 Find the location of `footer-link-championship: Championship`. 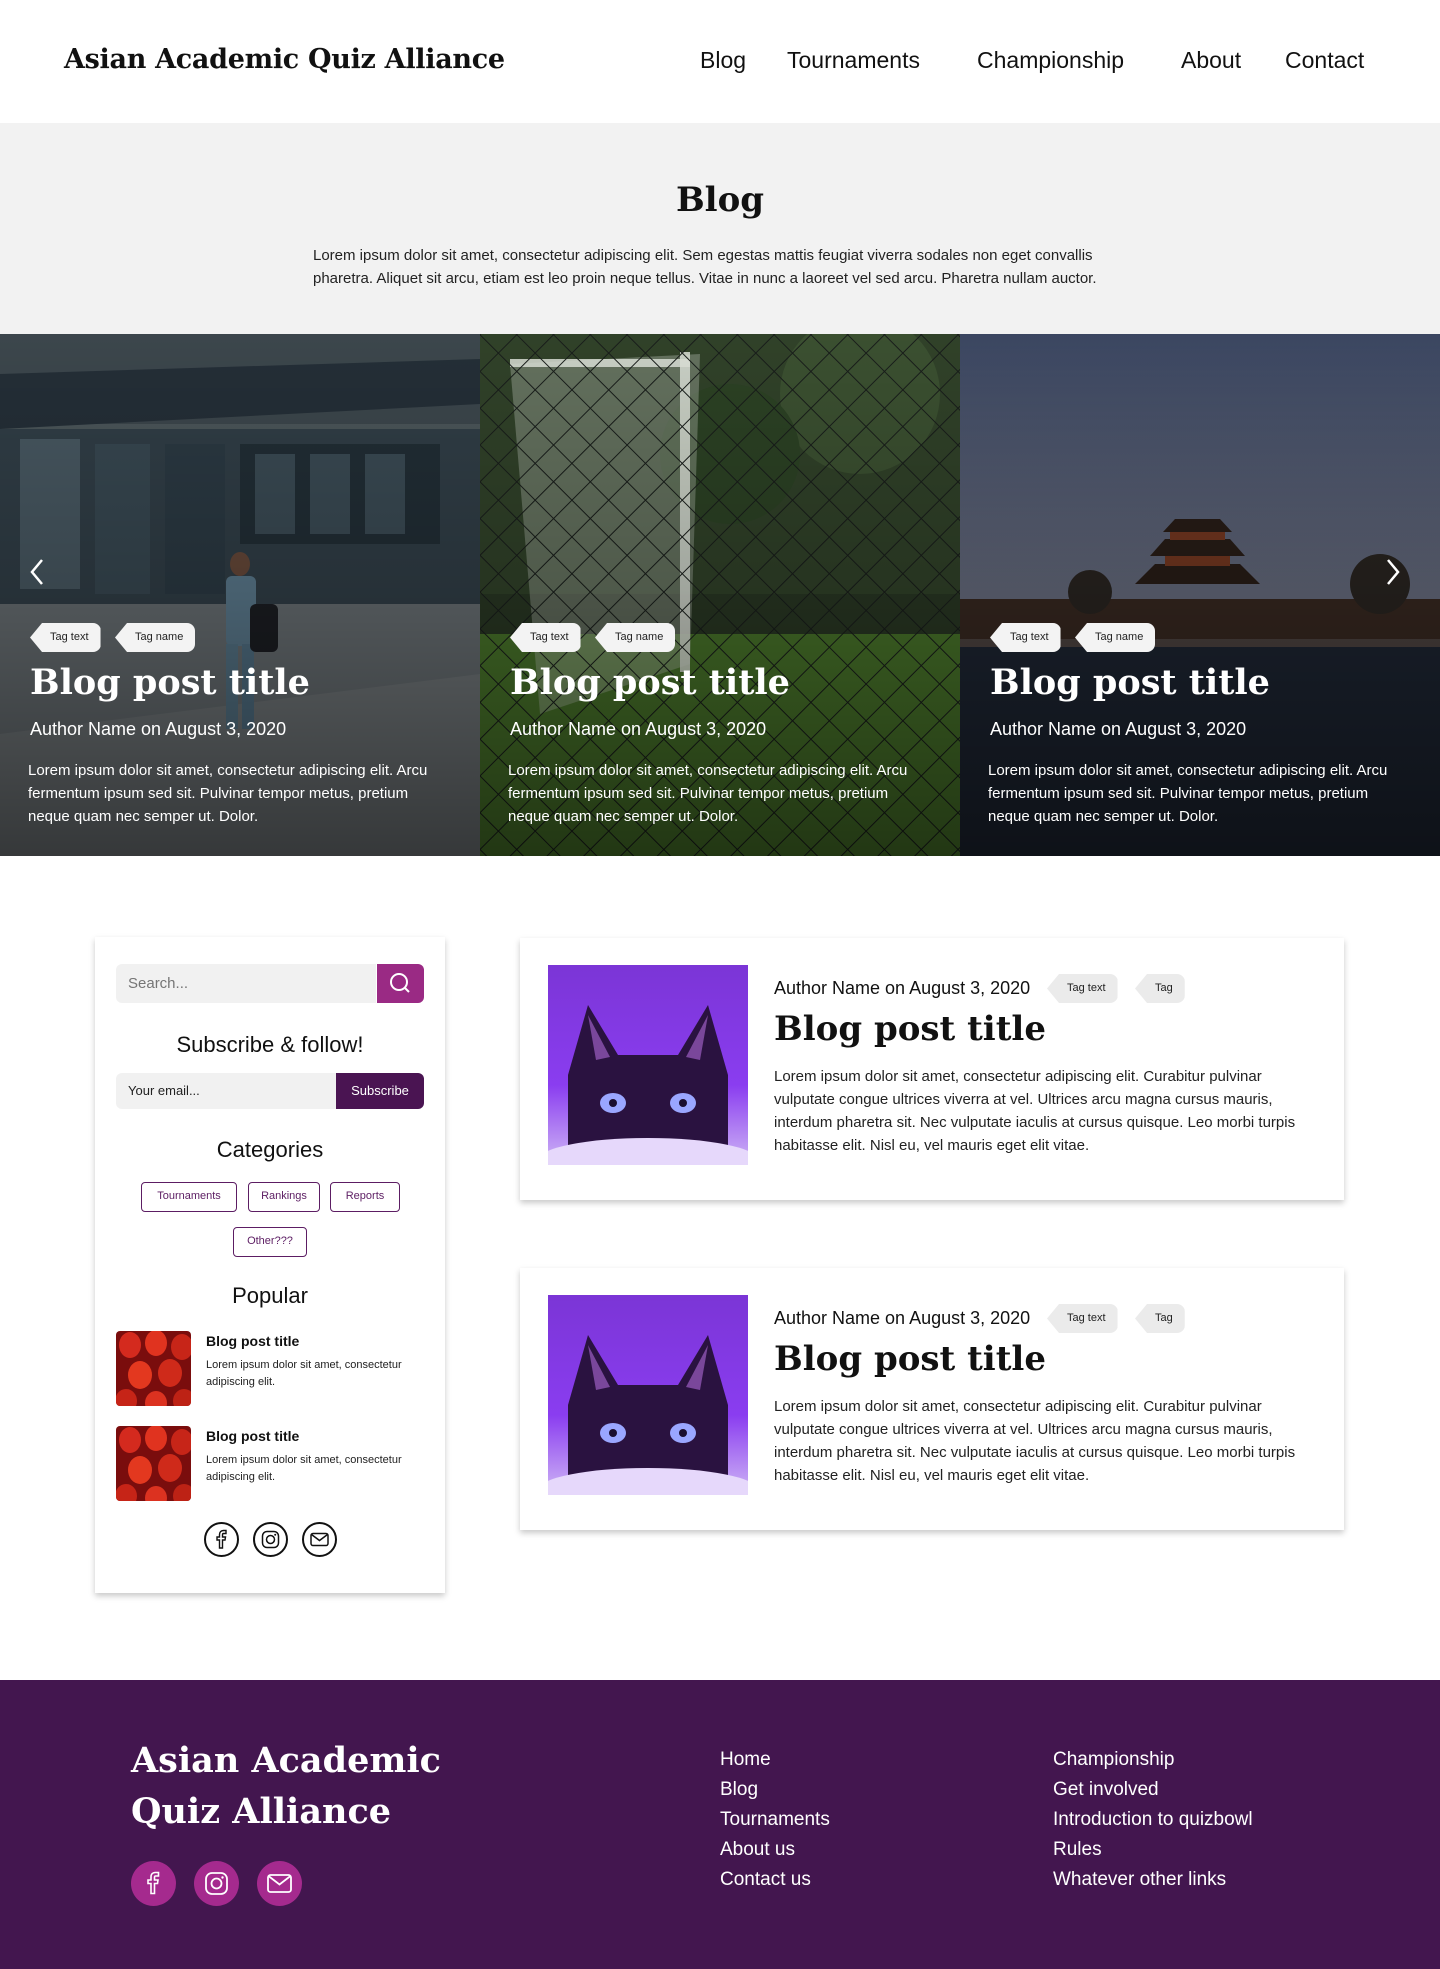

footer-link-championship: Championship is located at coordinates (1113, 1760).